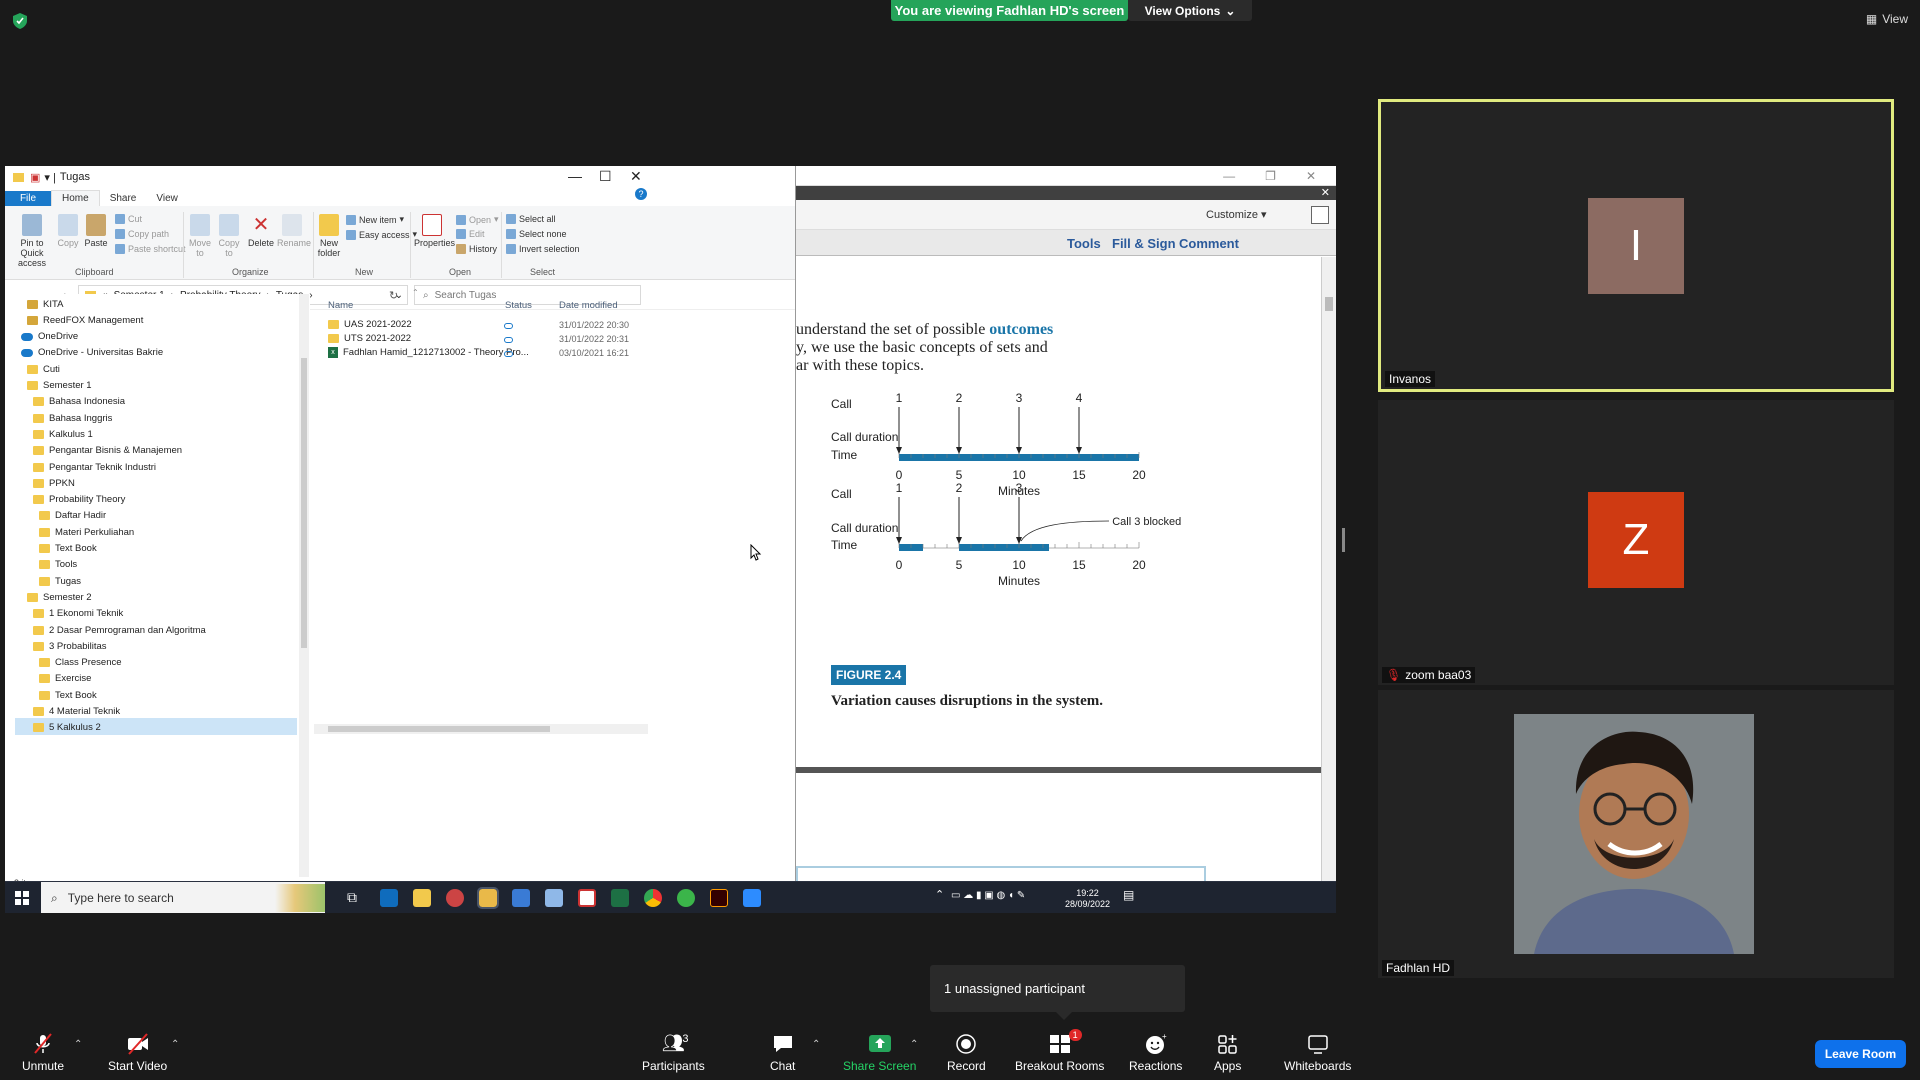  What do you see at coordinates (673, 1053) in the screenshot?
I see `participants-button: 👥︎ 3 Participants` at bounding box center [673, 1053].